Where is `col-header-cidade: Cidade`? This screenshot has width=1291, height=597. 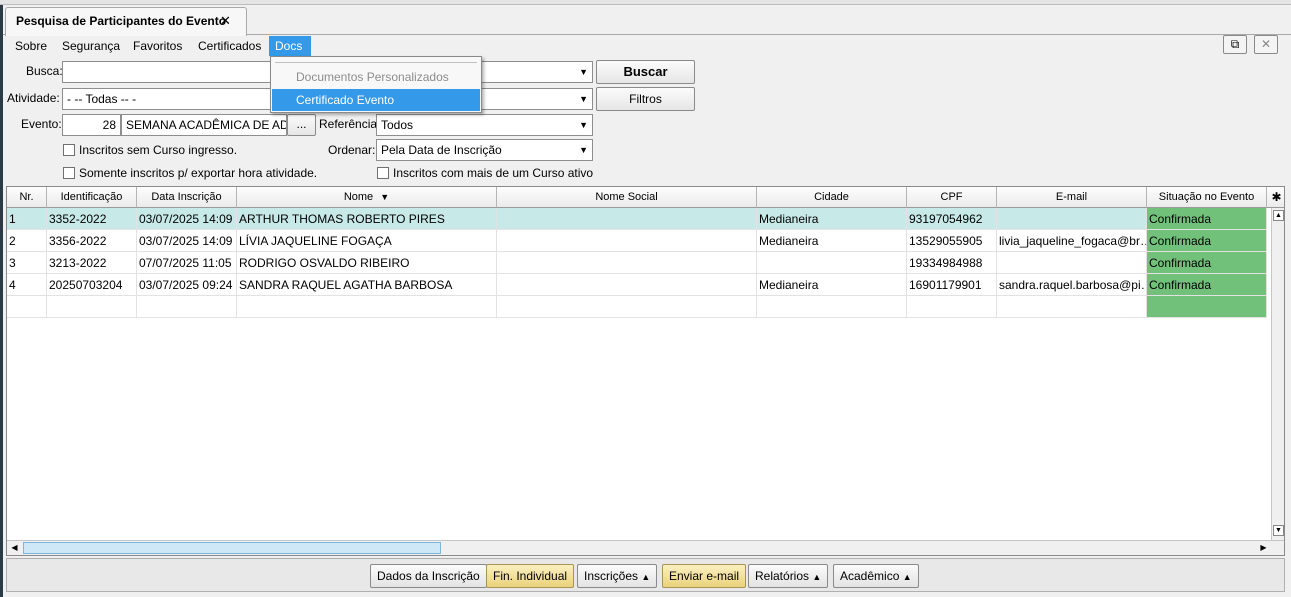
col-header-cidade: Cidade is located at coordinates (832, 197).